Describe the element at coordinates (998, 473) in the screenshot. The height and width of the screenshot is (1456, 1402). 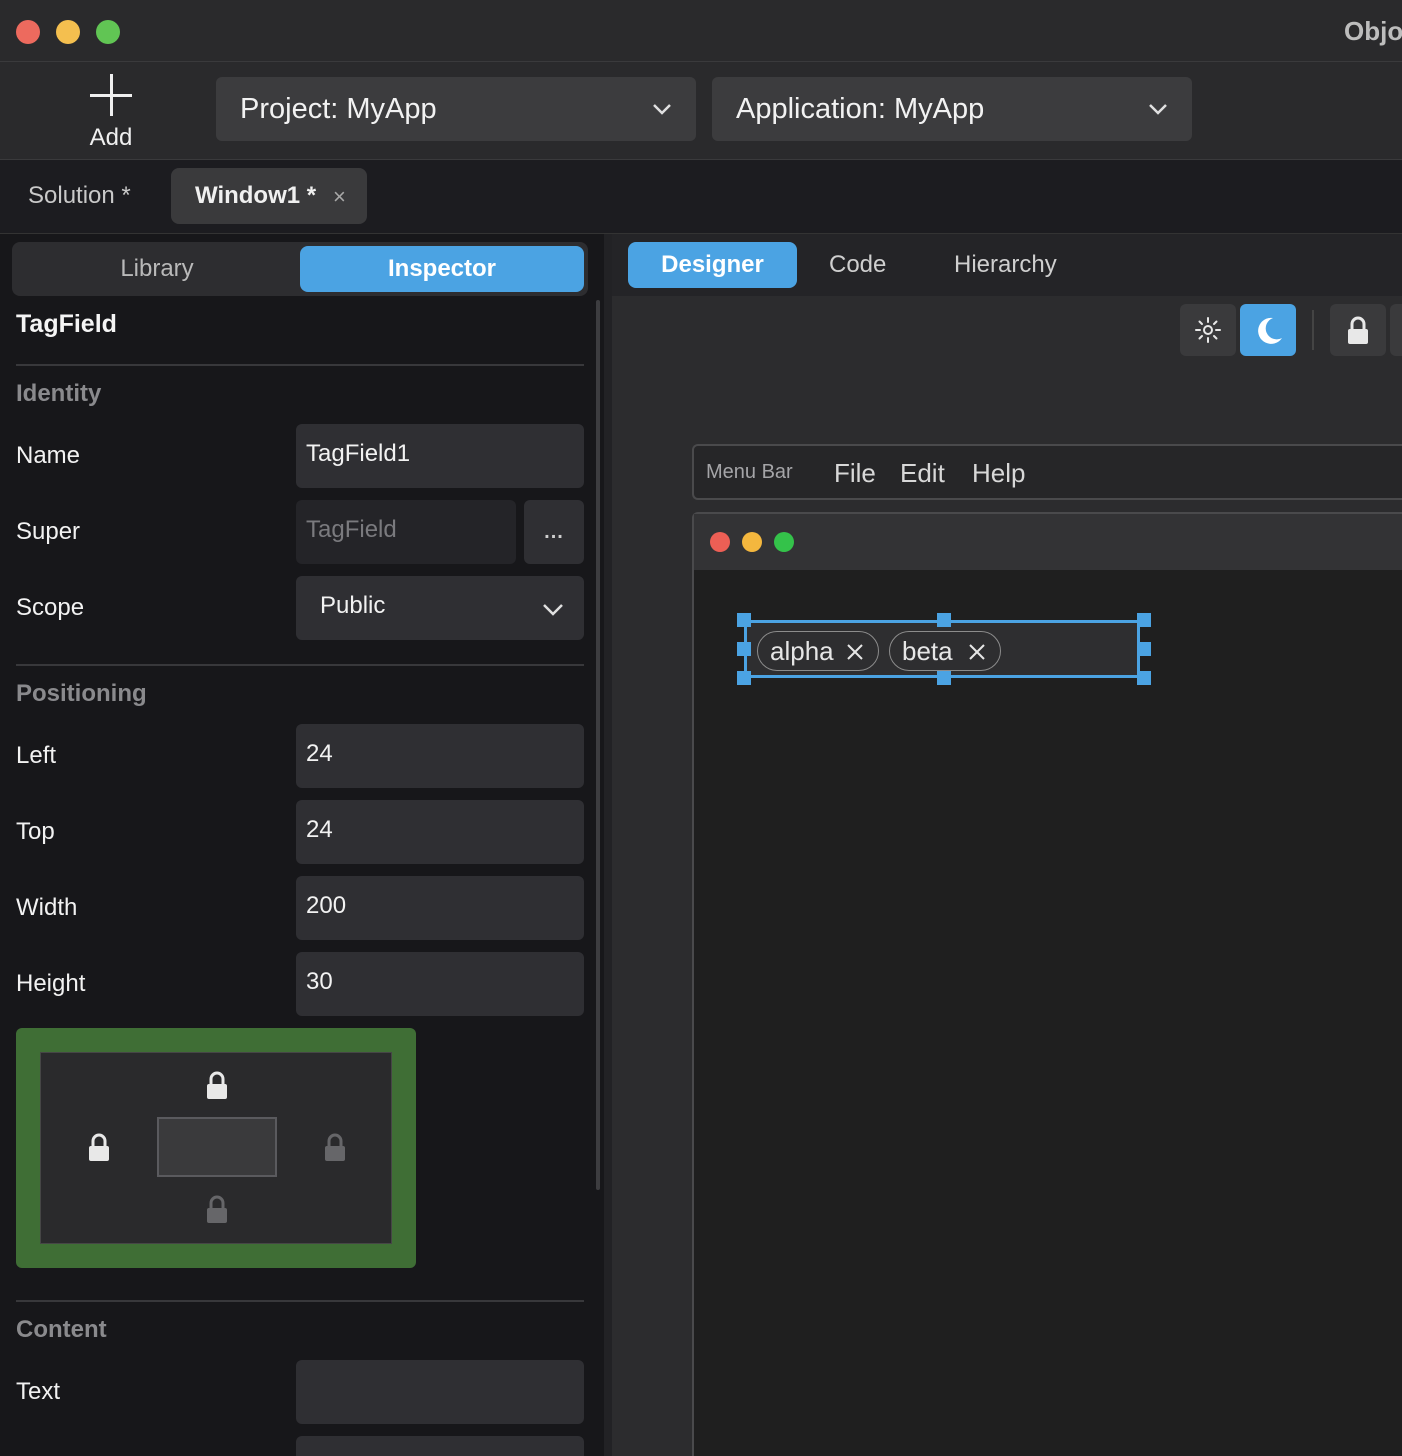
I see `menu-item-help: Help` at that location.